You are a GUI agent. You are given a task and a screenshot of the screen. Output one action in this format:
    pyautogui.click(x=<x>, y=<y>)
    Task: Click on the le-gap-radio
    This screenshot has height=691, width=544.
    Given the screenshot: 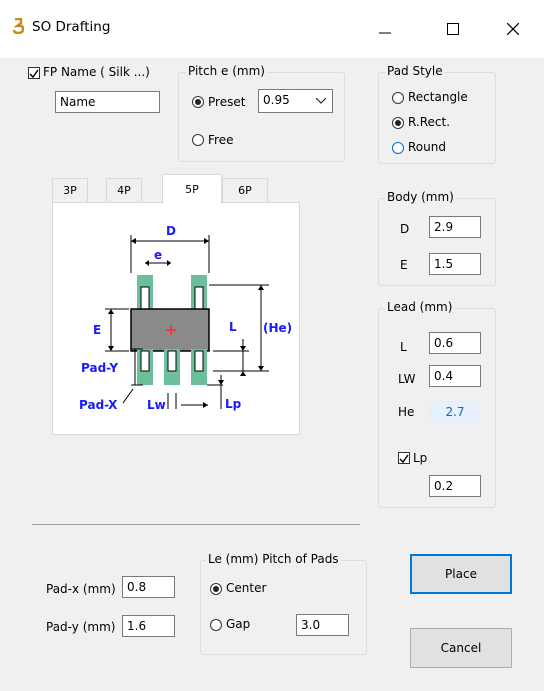 What is the action you would take?
    pyautogui.click(x=216, y=625)
    